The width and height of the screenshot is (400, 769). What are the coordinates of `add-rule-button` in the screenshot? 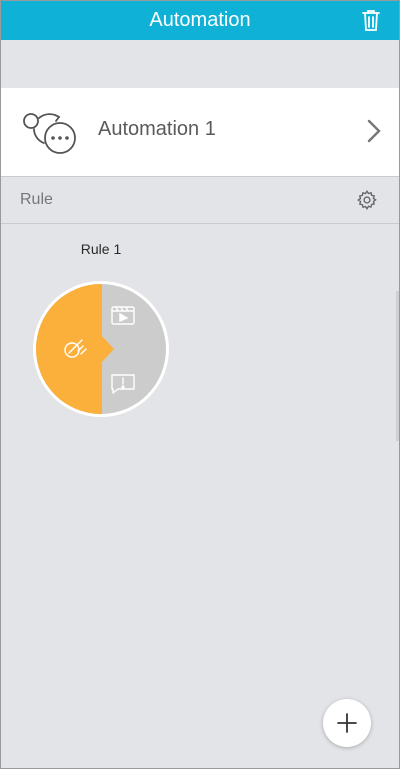 It's located at (347, 723).